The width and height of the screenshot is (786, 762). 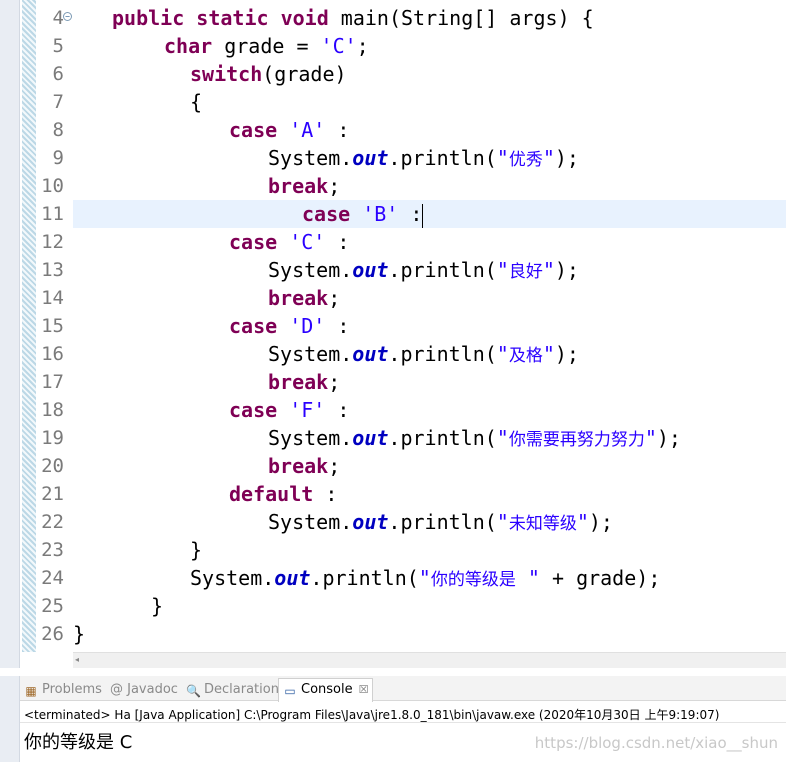 I want to click on code-line-text: System.out.println("优秀");, so click(x=423, y=159).